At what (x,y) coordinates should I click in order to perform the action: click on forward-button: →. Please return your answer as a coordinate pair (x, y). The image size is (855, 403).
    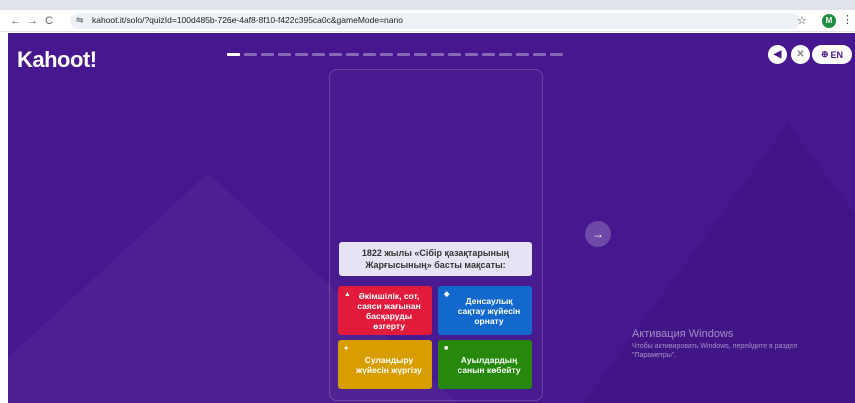
    Looking at the image, I should click on (32, 21).